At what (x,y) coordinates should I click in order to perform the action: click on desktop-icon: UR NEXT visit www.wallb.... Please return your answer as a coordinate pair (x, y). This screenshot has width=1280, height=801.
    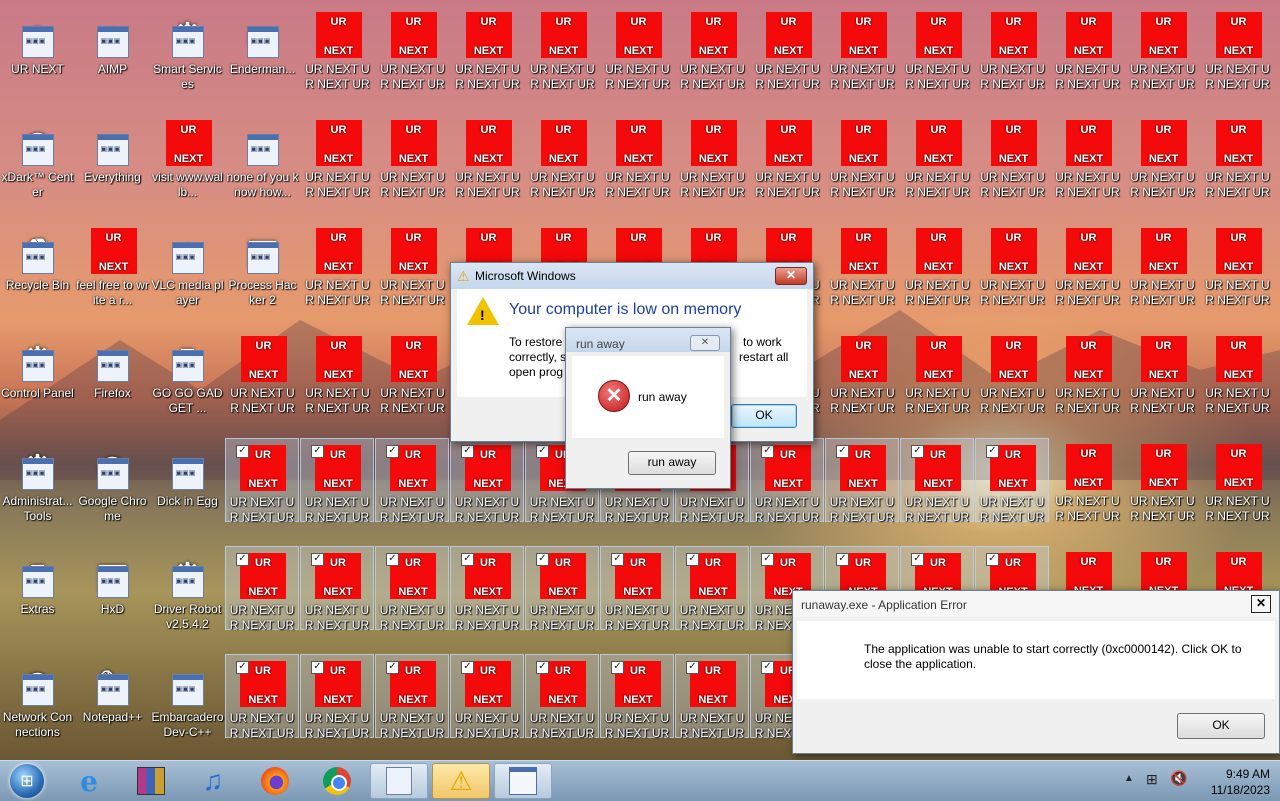
    Looking at the image, I should click on (187, 168).